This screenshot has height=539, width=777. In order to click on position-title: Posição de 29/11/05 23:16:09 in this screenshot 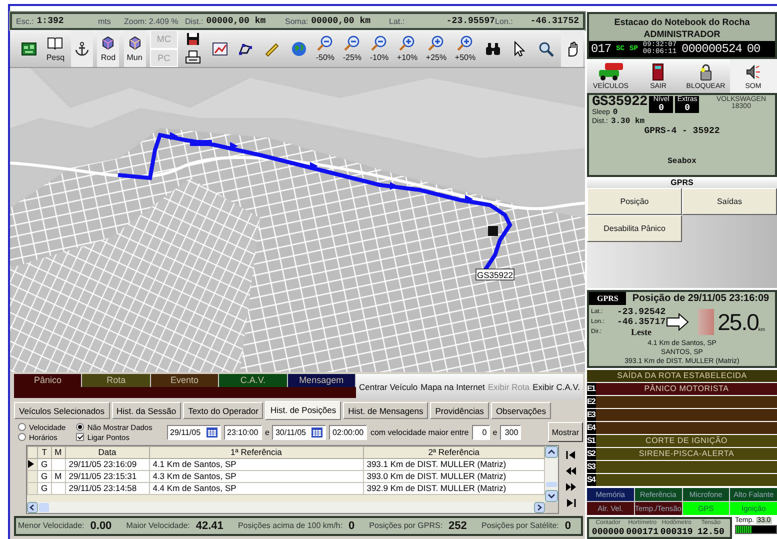, I will do `click(701, 298)`.